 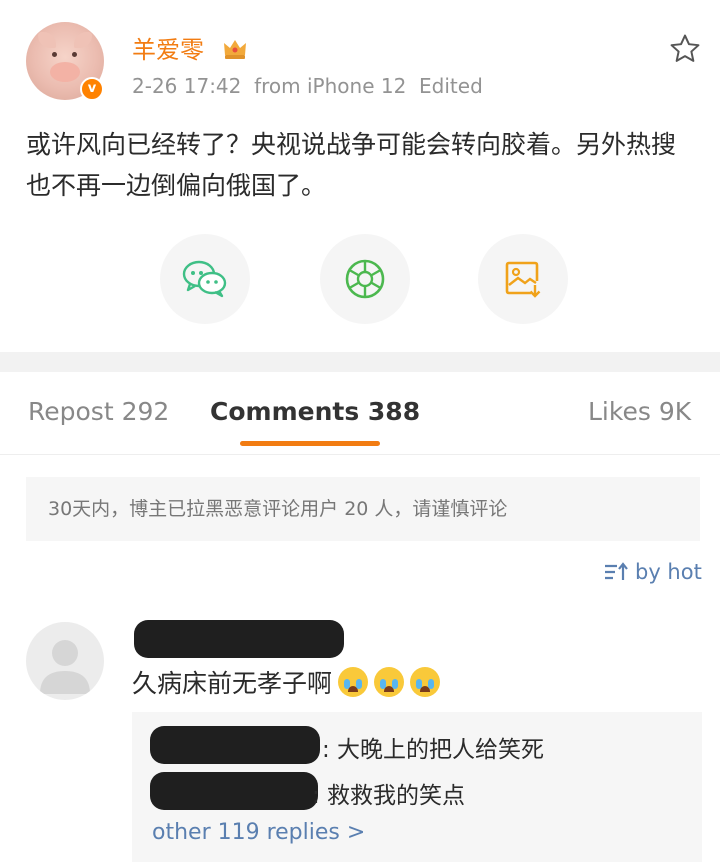 What do you see at coordinates (639, 411) in the screenshot?
I see `tab-likes: Likes 9K` at bounding box center [639, 411].